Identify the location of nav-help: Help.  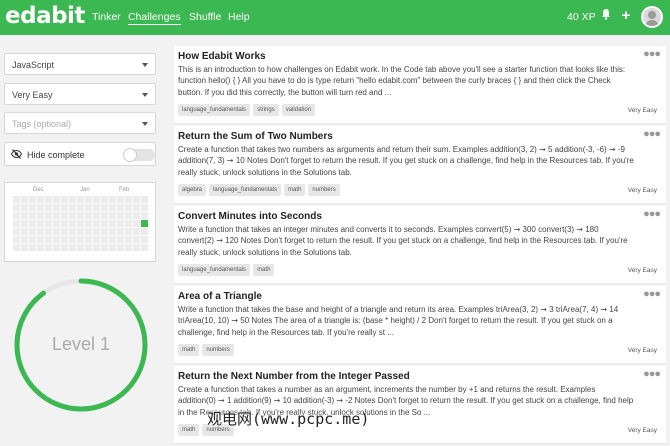
(239, 17).